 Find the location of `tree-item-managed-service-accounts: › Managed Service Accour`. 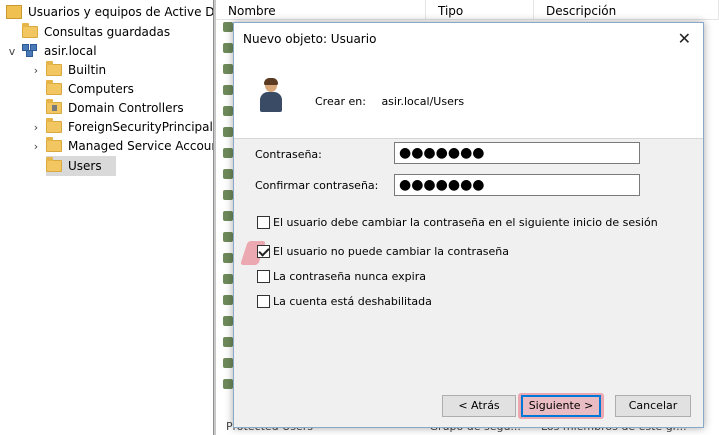

tree-item-managed-service-accounts: › Managed Service Accour is located at coordinates (121, 146).